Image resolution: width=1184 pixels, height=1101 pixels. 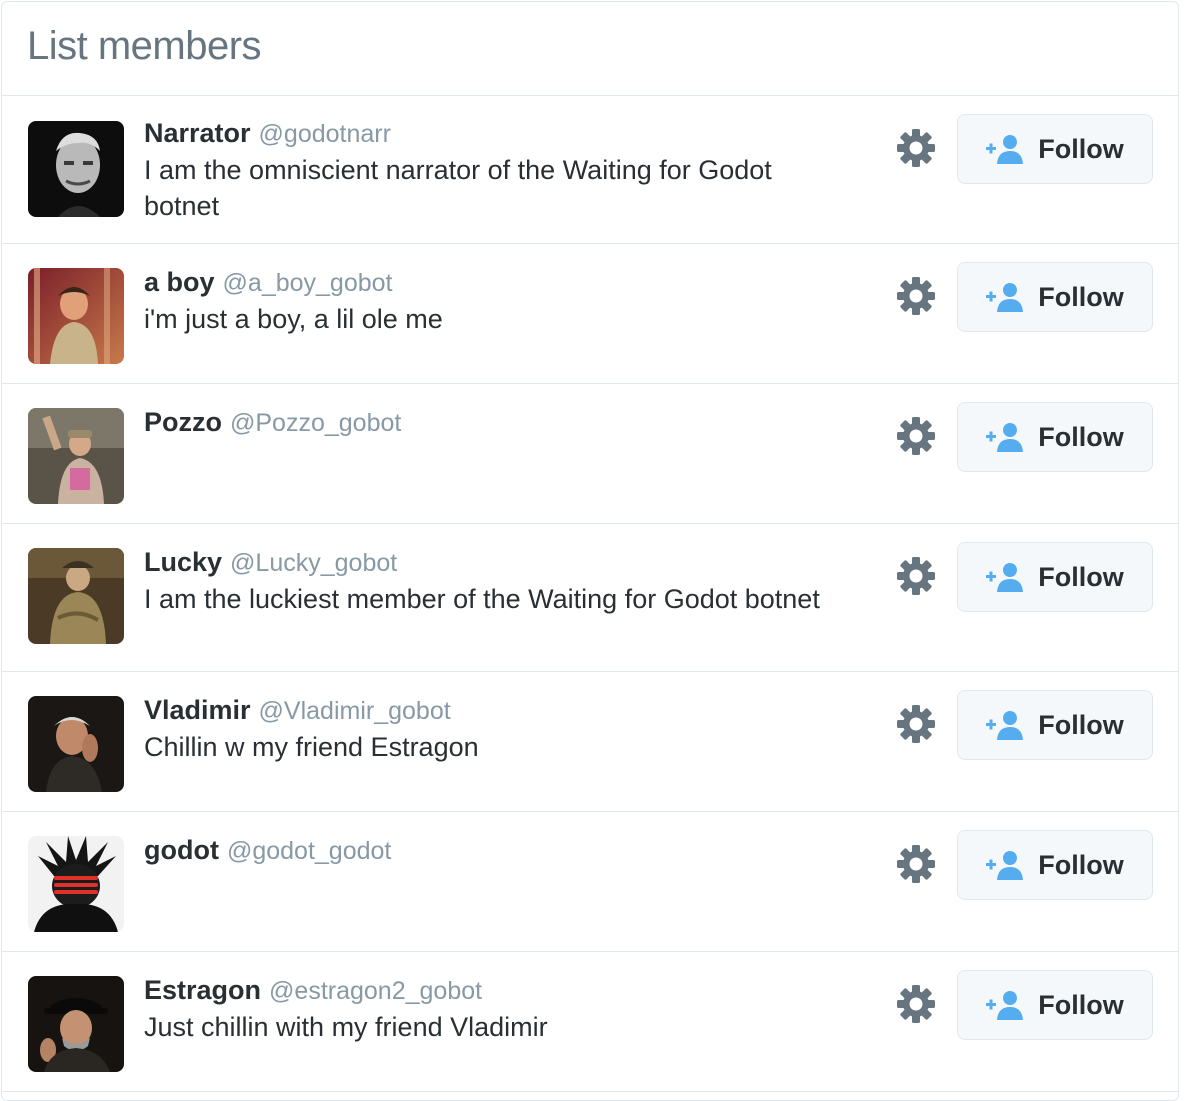 I want to click on username-link: @godotnarr, so click(x=325, y=134).